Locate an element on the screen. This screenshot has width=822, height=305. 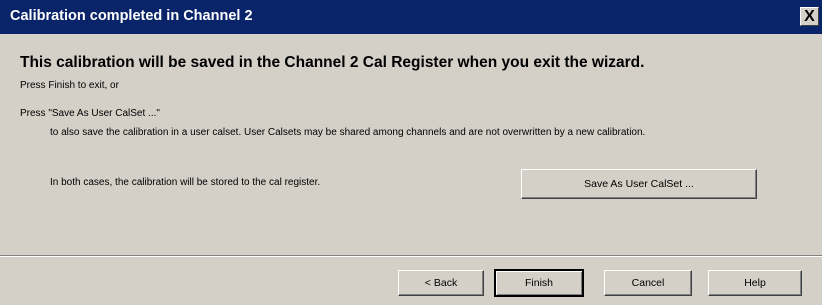
close-button: X is located at coordinates (809, 16).